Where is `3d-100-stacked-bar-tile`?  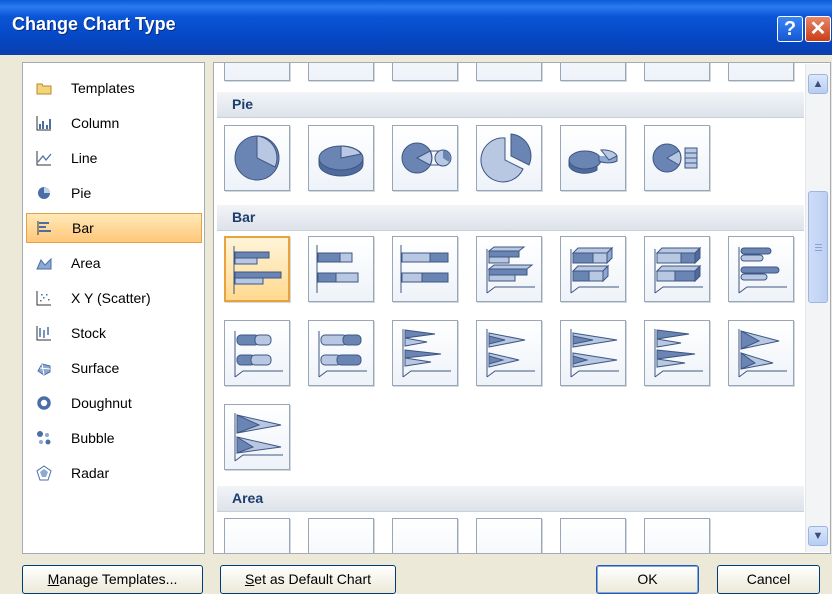
3d-100-stacked-bar-tile is located at coordinates (677, 269).